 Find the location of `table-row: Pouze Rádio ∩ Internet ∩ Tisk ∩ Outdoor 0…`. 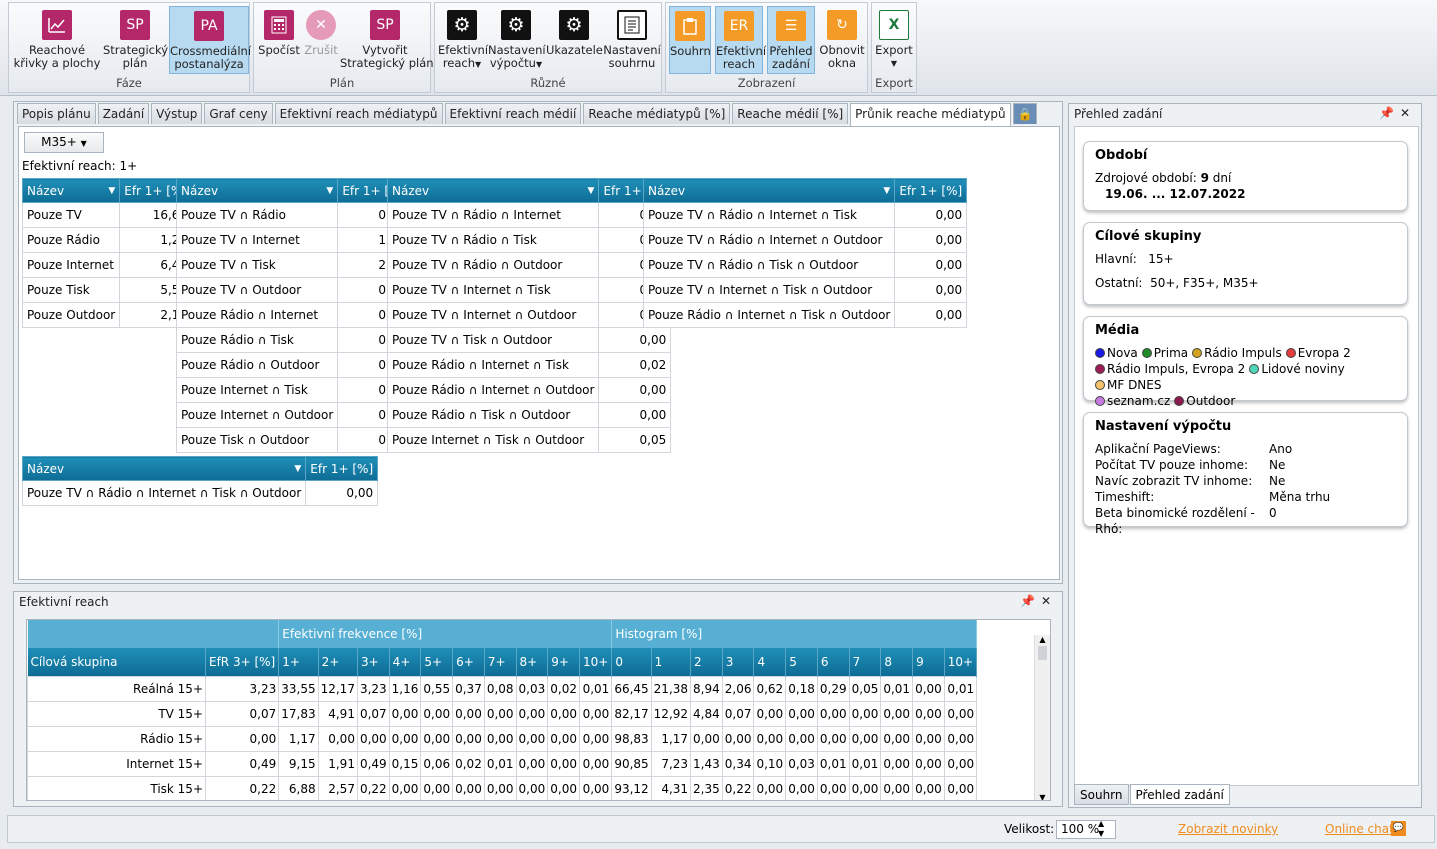

table-row: Pouze Rádio ∩ Internet ∩ Tisk ∩ Outdoor 0… is located at coordinates (805, 315).